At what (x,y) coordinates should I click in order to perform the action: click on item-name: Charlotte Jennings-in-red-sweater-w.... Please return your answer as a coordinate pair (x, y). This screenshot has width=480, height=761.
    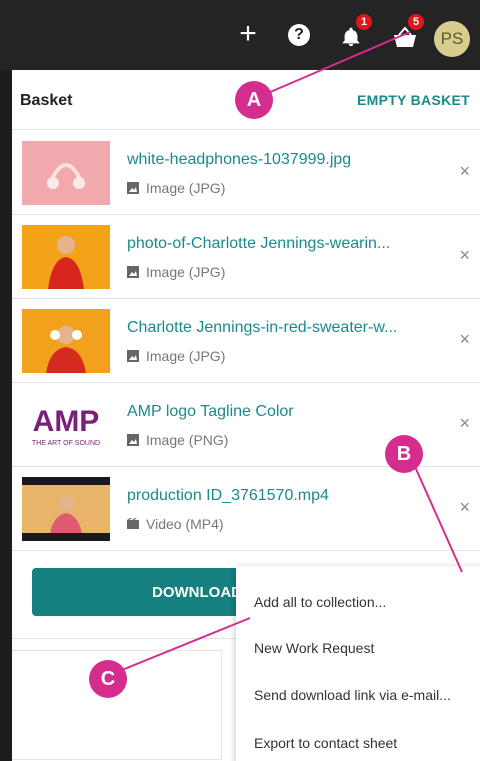
    Looking at the image, I should click on (262, 328).